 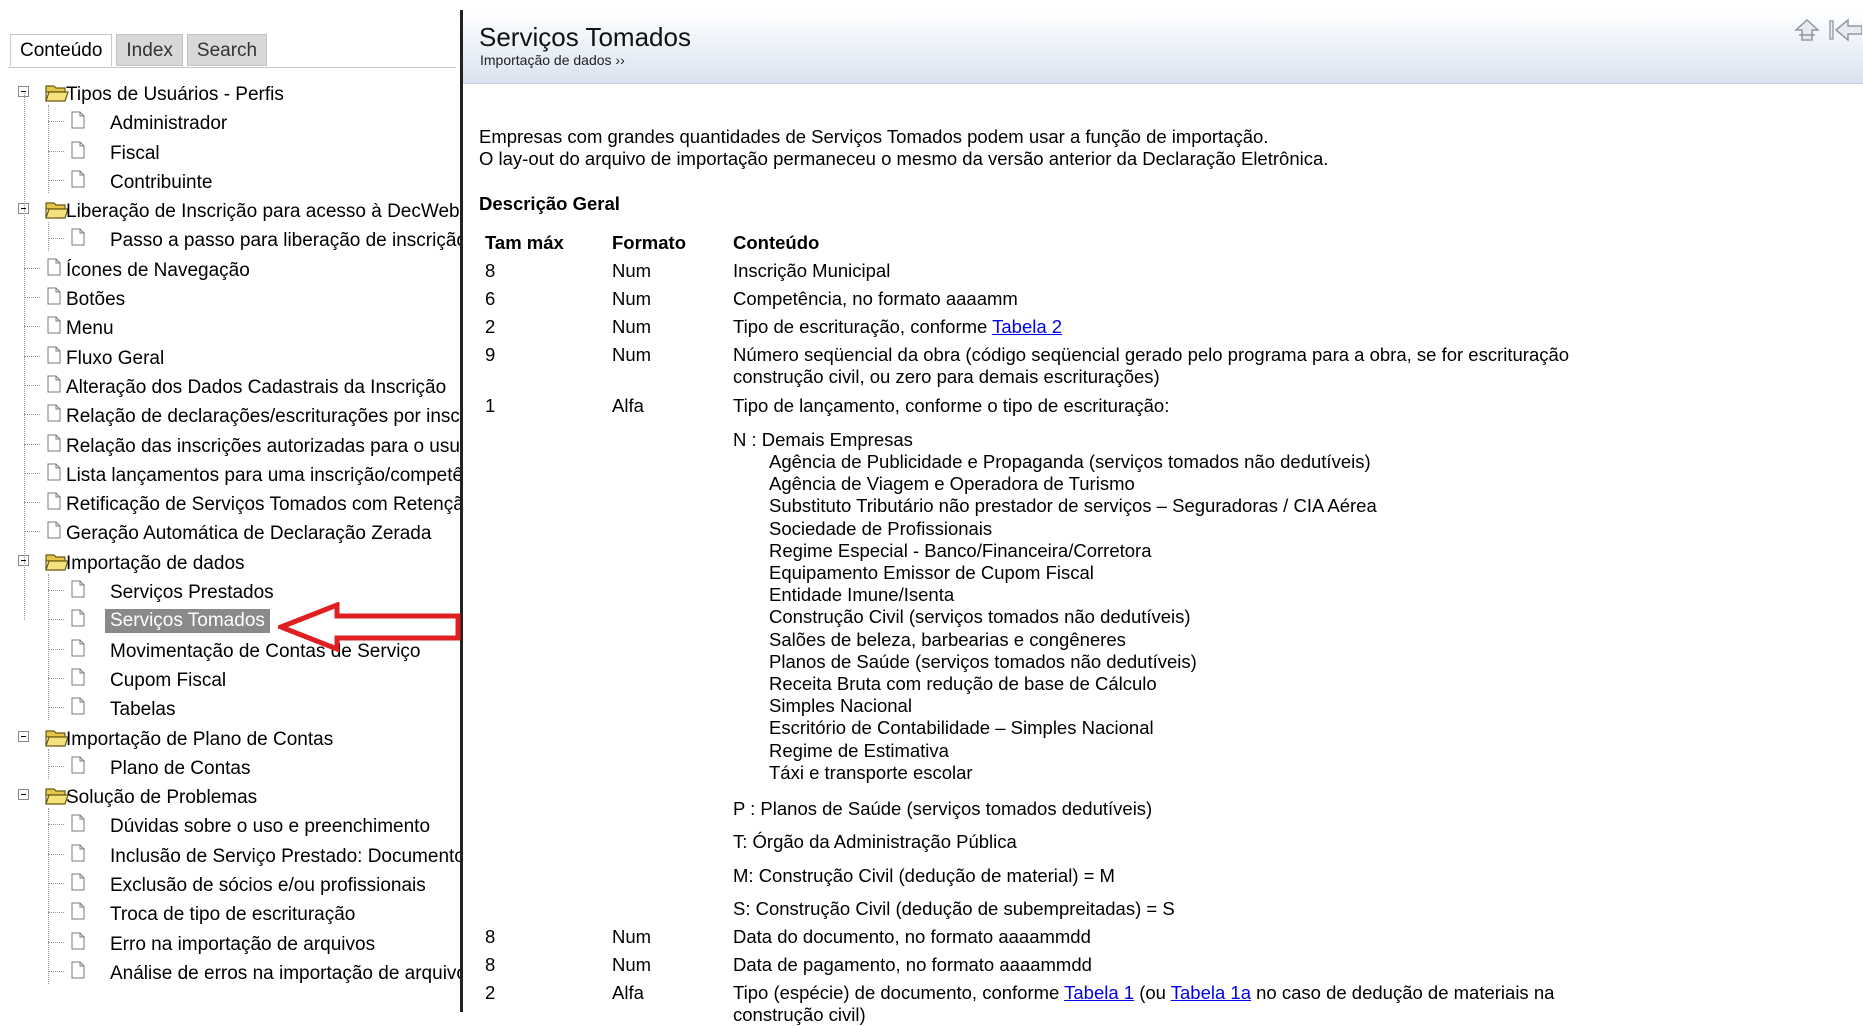 What do you see at coordinates (231, 183) in the screenshot?
I see `toc-item: Contribuinte` at bounding box center [231, 183].